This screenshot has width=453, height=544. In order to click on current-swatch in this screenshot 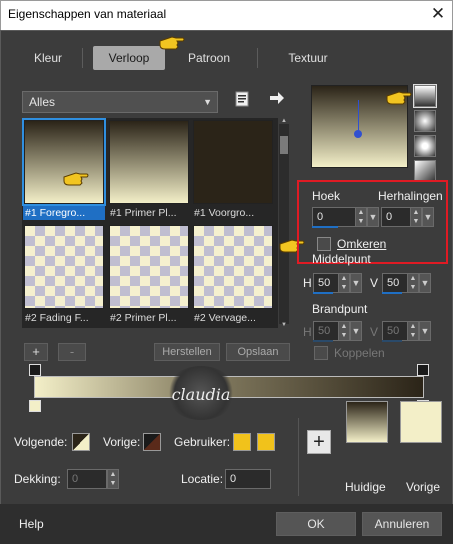, I will do `click(367, 422)`.